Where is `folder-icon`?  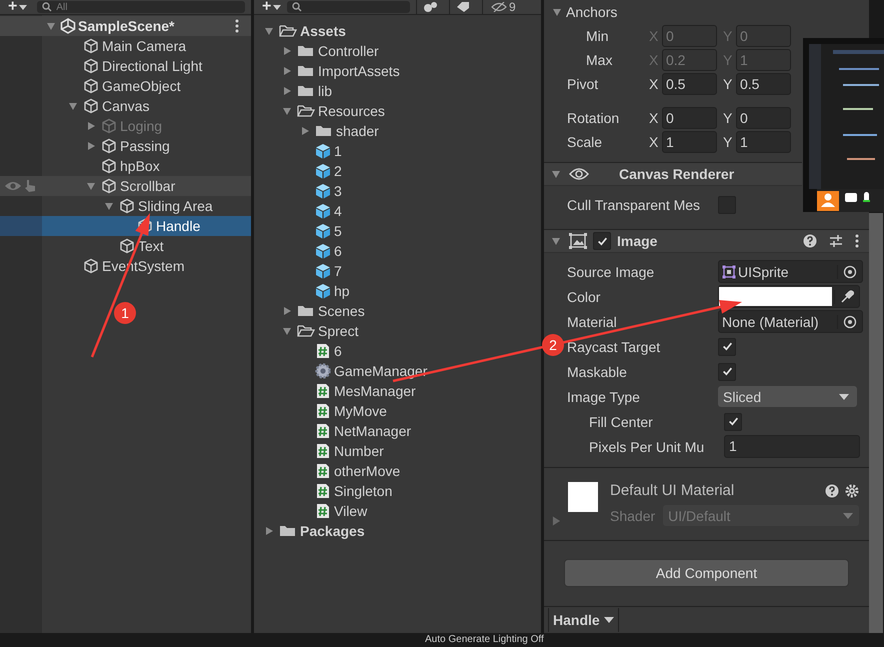
folder-icon is located at coordinates (306, 311).